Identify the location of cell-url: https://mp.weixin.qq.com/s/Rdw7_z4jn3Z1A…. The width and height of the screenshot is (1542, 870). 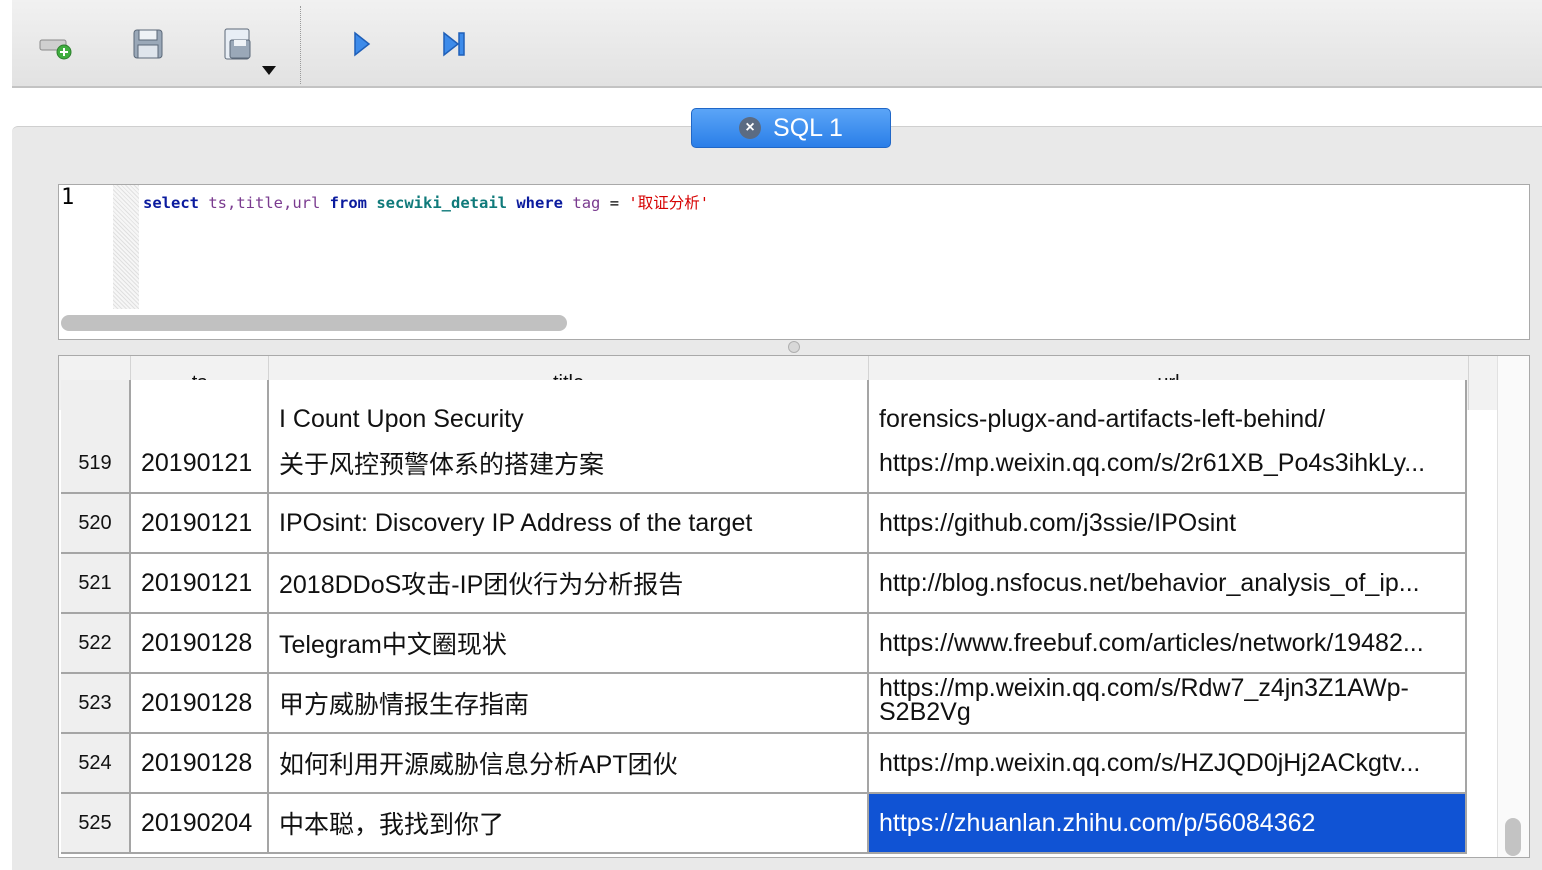
(1168, 704).